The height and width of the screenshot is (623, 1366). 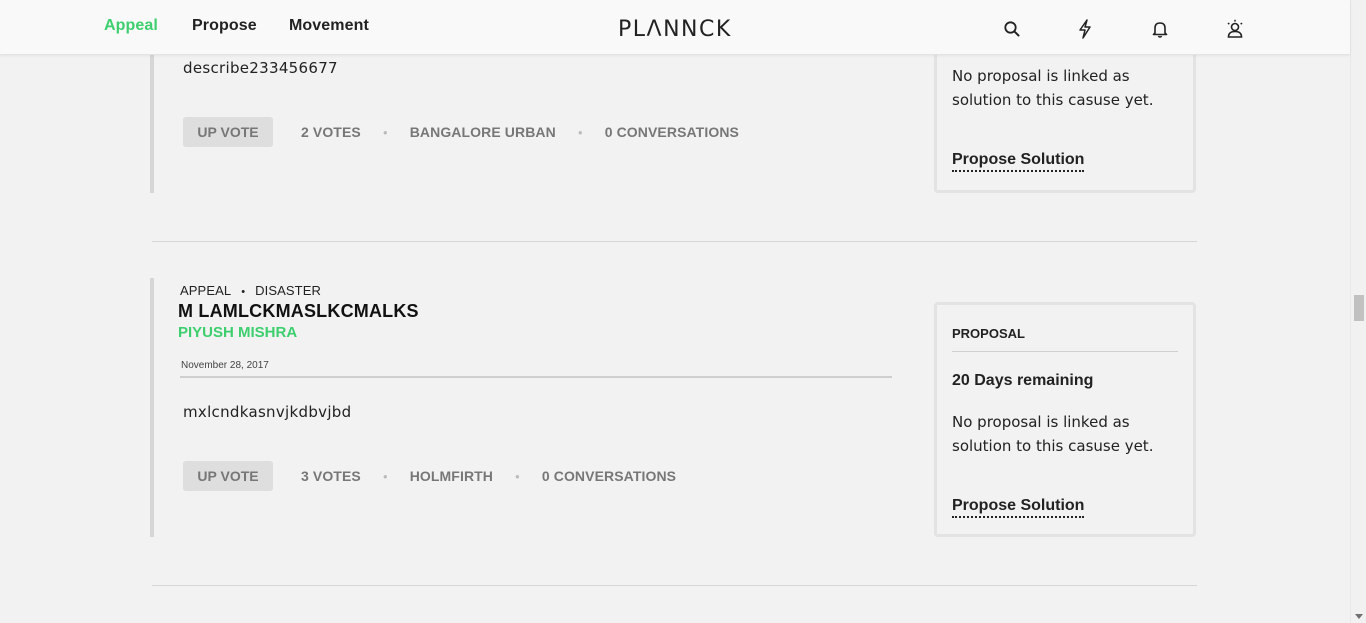 I want to click on card-date: November 28, 2017, so click(x=225, y=365).